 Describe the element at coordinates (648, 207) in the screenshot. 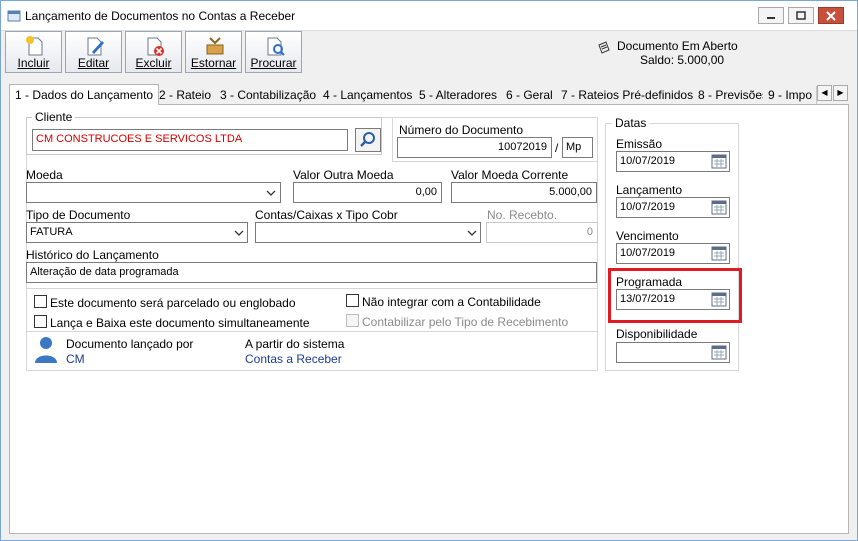

I see `lancamento-value: 10/07/2019` at that location.